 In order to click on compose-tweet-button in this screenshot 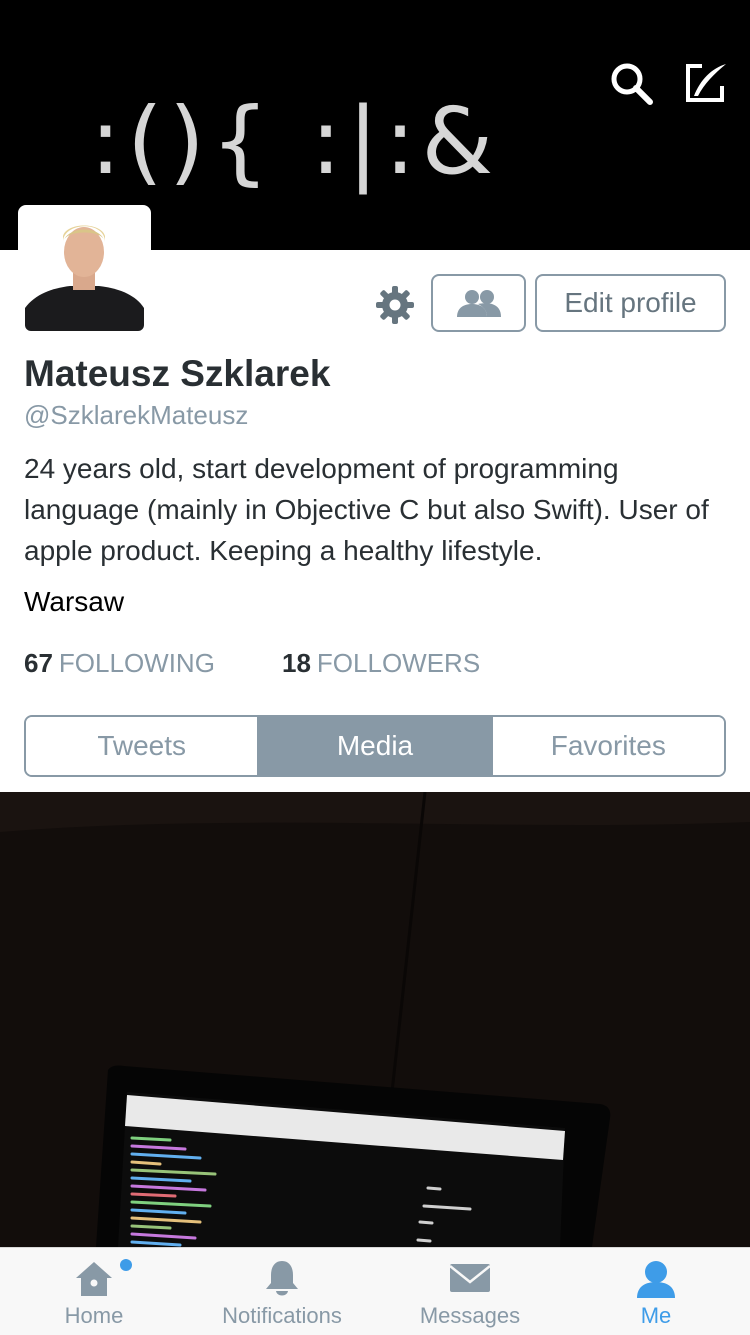, I will do `click(706, 84)`.